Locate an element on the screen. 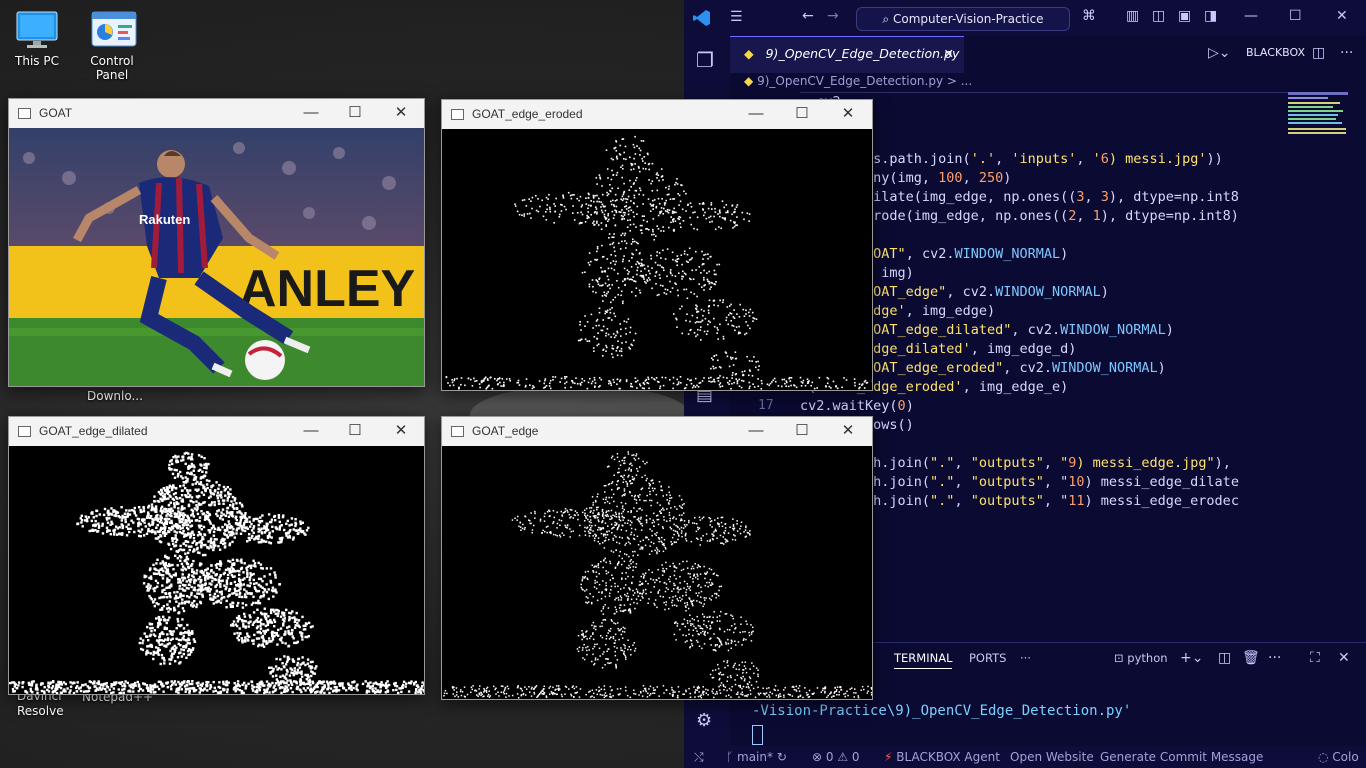 The width and height of the screenshot is (1366, 768). tab-edge-detection: ◆ 9)_OpenCV_Edge_Detection.py ✕ is located at coordinates (847, 54).